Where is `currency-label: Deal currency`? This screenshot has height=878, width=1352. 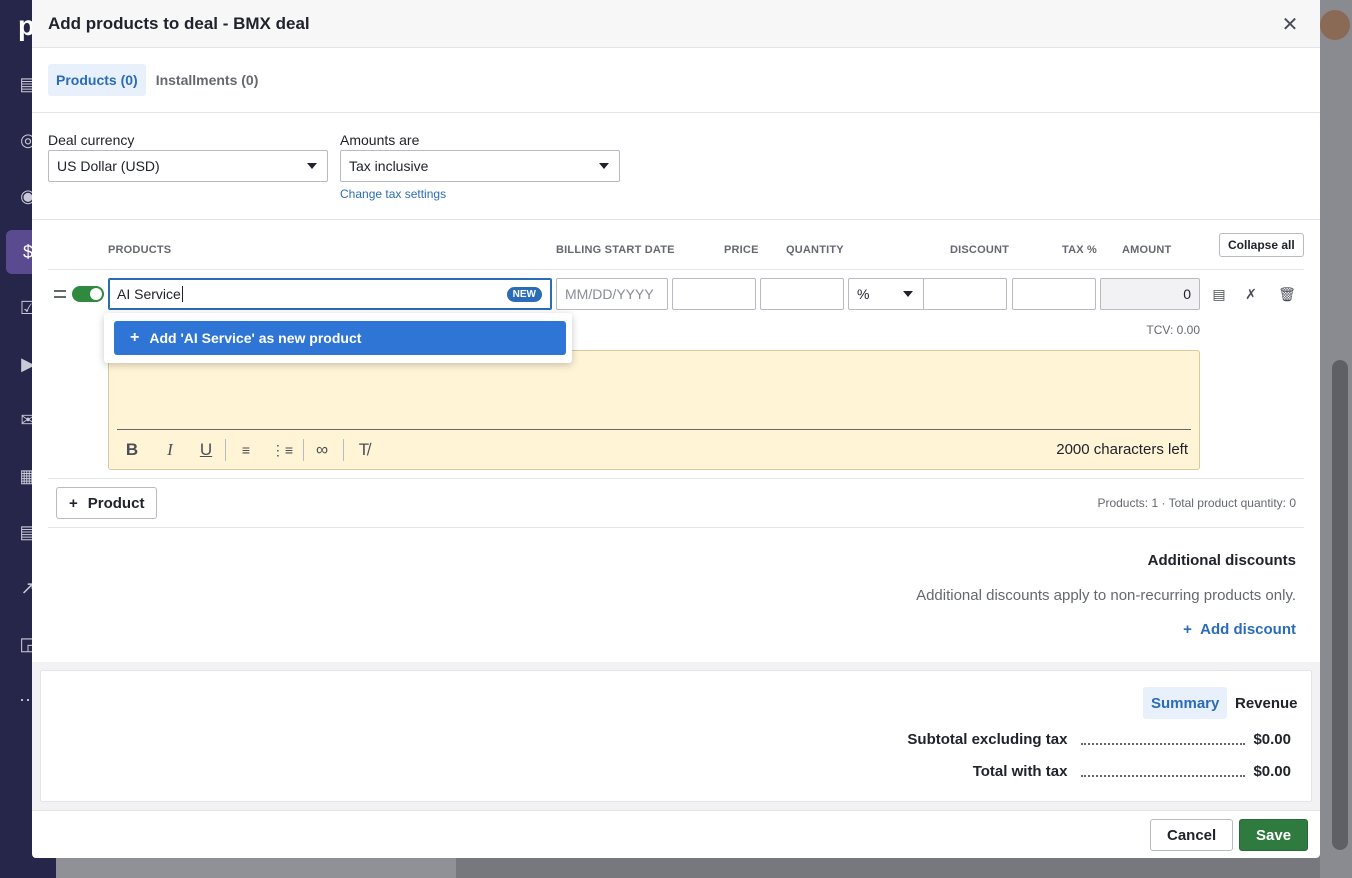 currency-label: Deal currency is located at coordinates (91, 140).